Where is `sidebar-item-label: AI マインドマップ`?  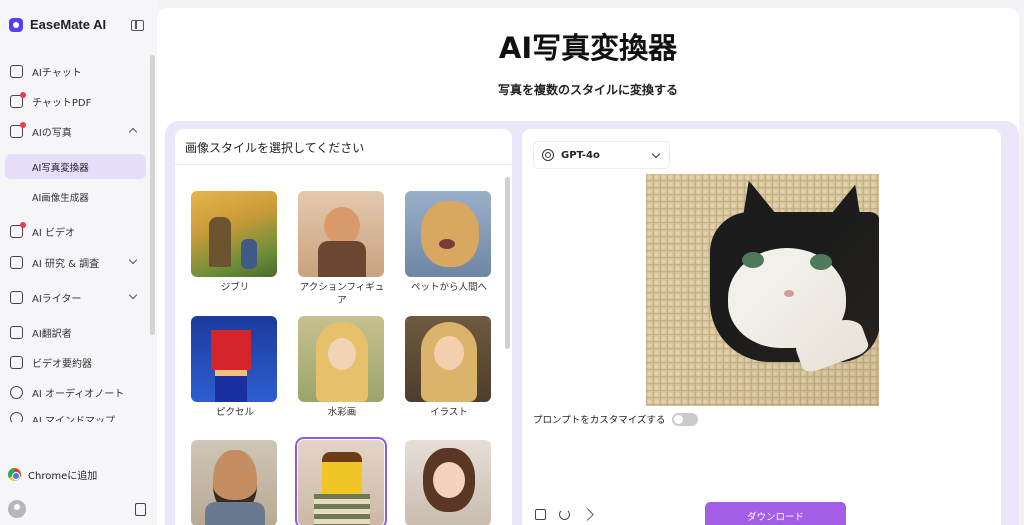 sidebar-item-label: AI マインドマップ is located at coordinates (73, 419).